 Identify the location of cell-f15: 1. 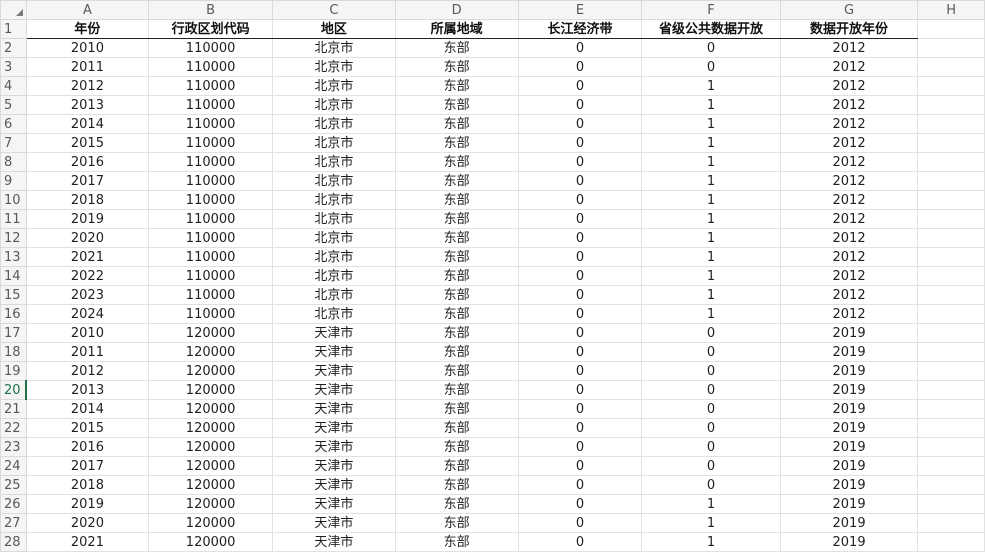
(711, 295).